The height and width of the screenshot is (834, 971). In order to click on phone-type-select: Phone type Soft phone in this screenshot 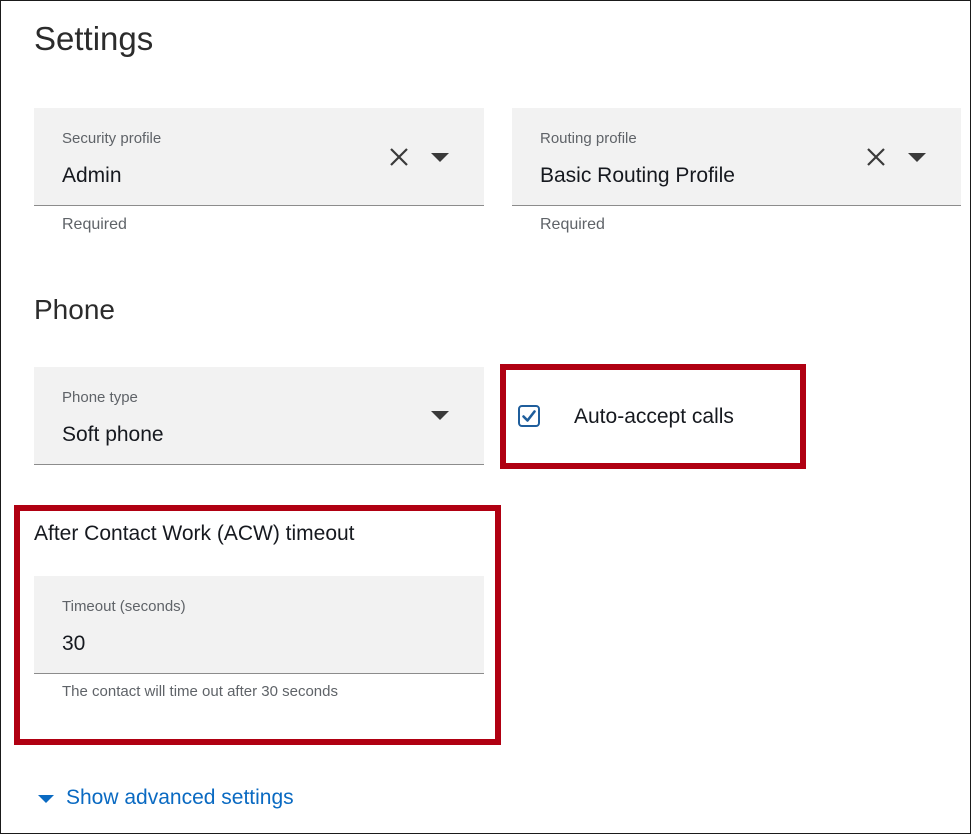, I will do `click(259, 416)`.